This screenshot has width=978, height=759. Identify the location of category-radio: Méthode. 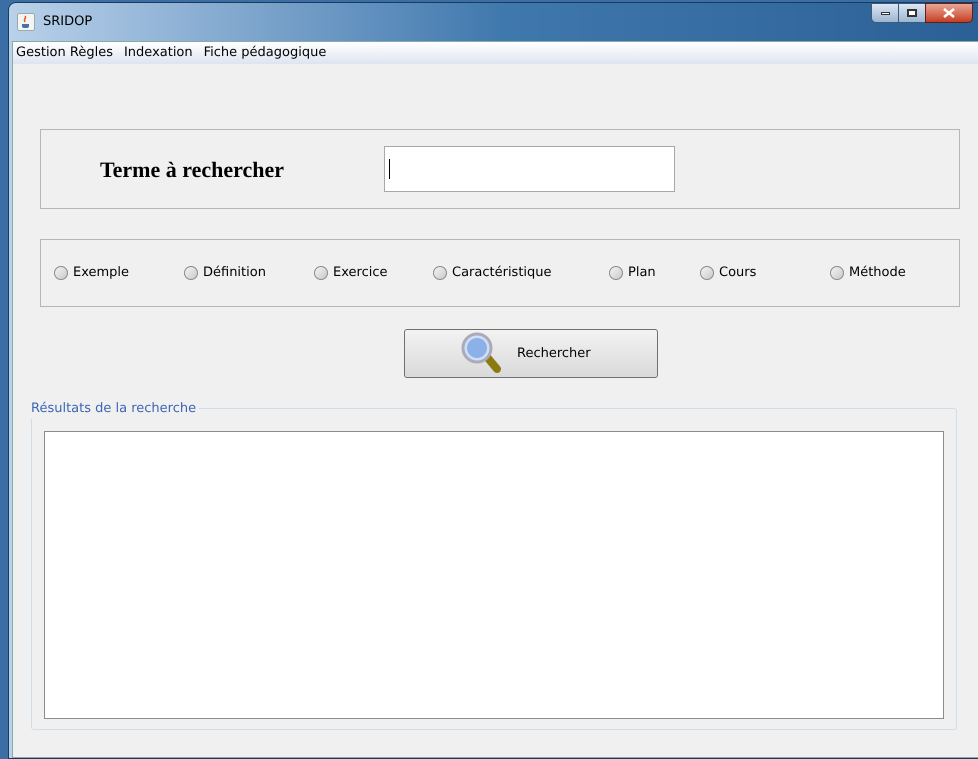
(885, 273).